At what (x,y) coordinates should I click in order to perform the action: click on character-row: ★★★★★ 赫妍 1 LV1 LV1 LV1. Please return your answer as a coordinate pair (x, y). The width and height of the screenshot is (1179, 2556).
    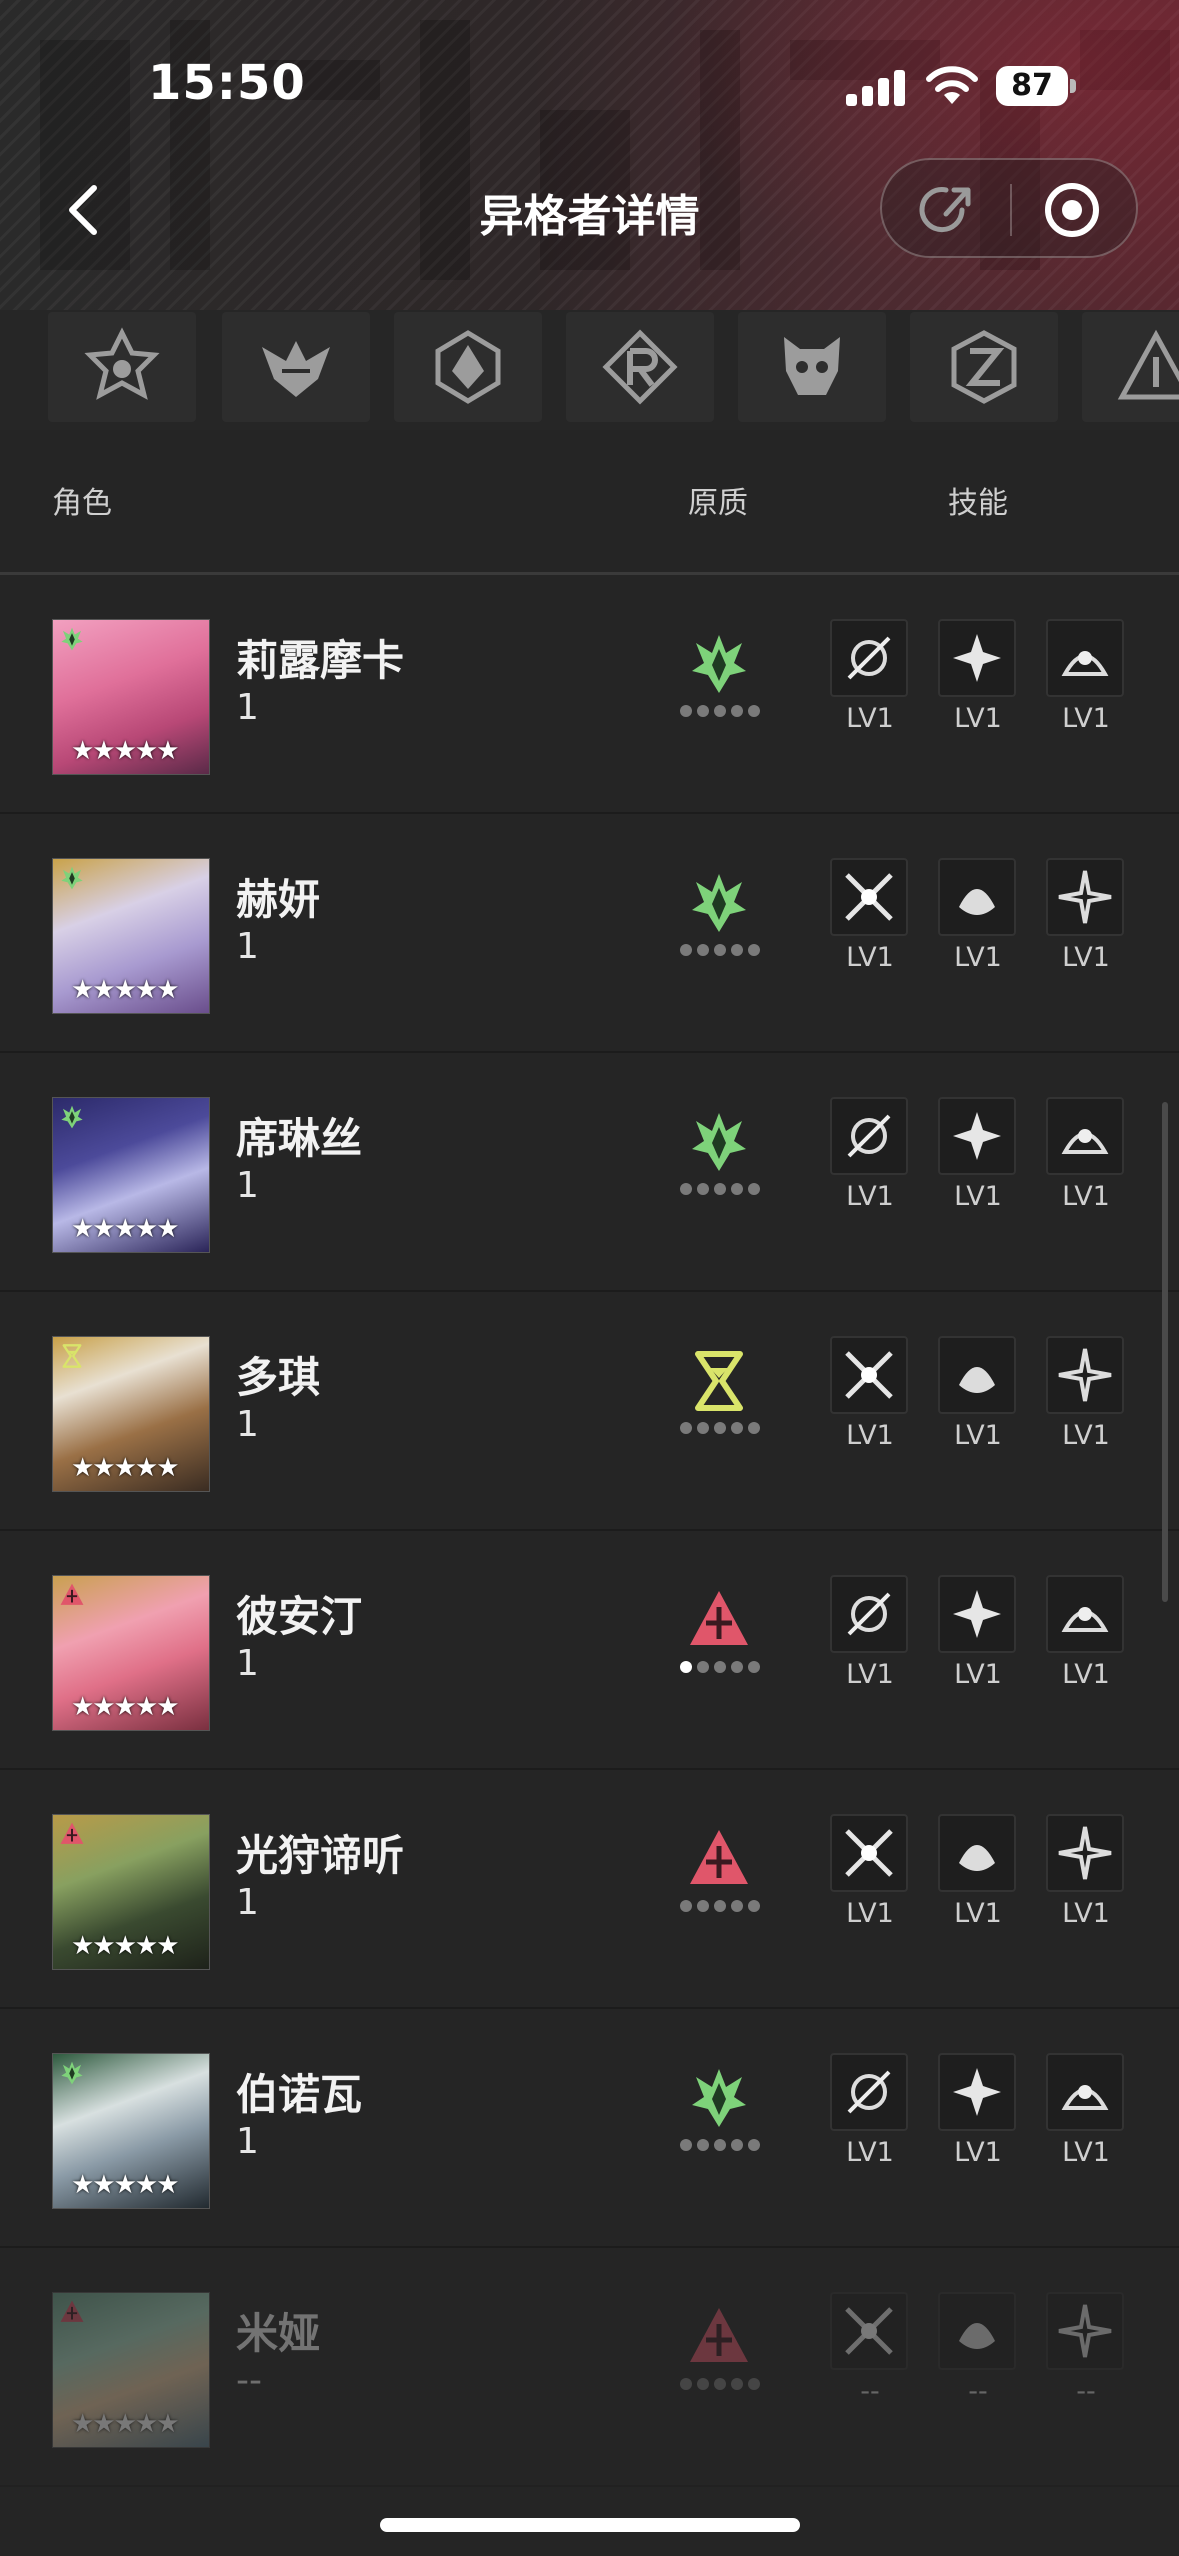
    Looking at the image, I should click on (589, 933).